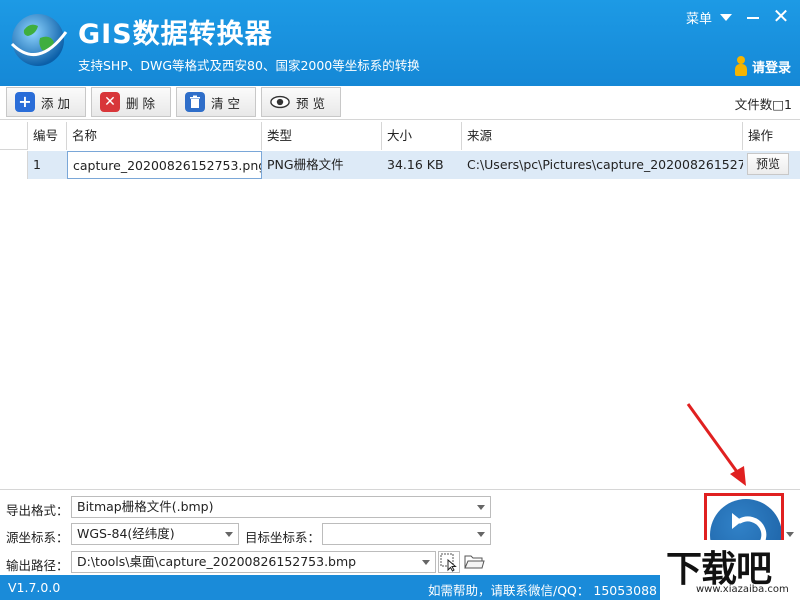 This screenshot has height=600, width=800. What do you see at coordinates (781, 16) in the screenshot?
I see `close-icon: ✕` at bounding box center [781, 16].